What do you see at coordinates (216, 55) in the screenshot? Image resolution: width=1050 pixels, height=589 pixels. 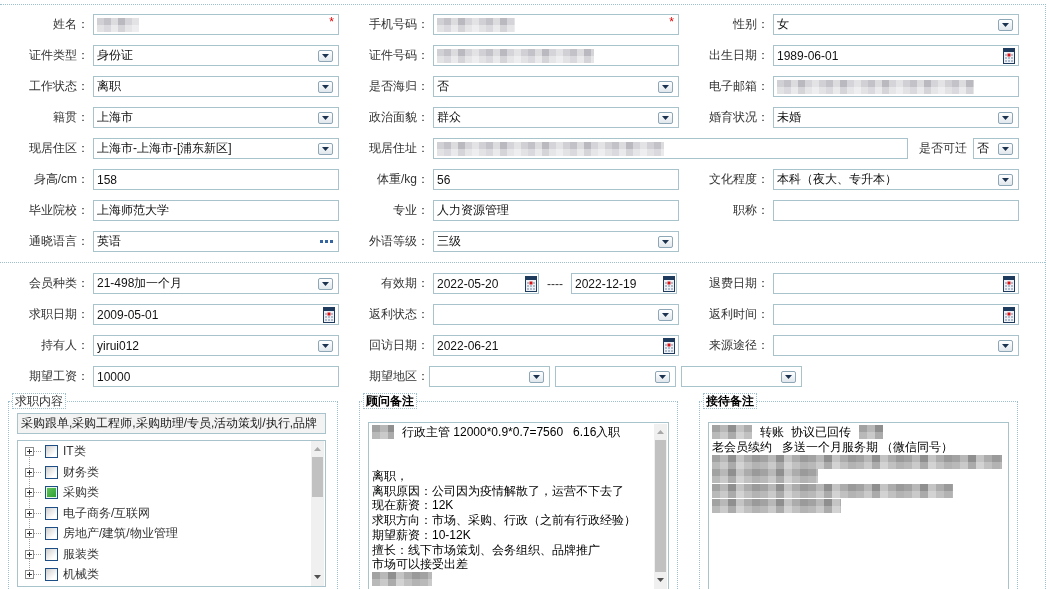 I see `select-field: 身份证` at bounding box center [216, 55].